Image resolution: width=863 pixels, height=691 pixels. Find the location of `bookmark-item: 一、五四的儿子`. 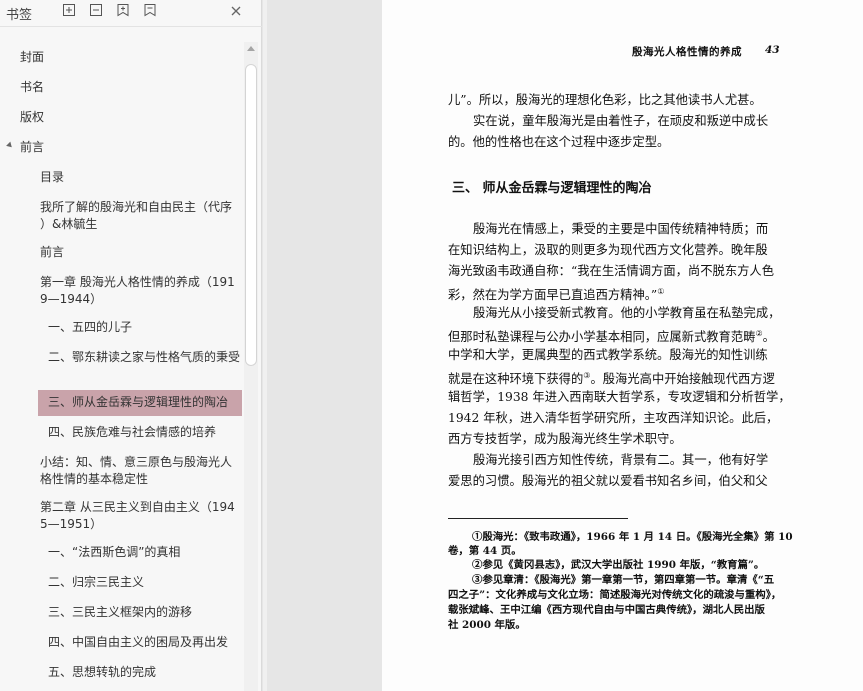

bookmark-item: 一、五四的儿子 is located at coordinates (144, 327).